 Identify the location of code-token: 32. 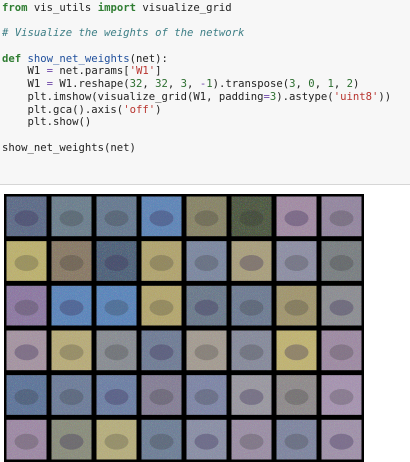
(136, 84).